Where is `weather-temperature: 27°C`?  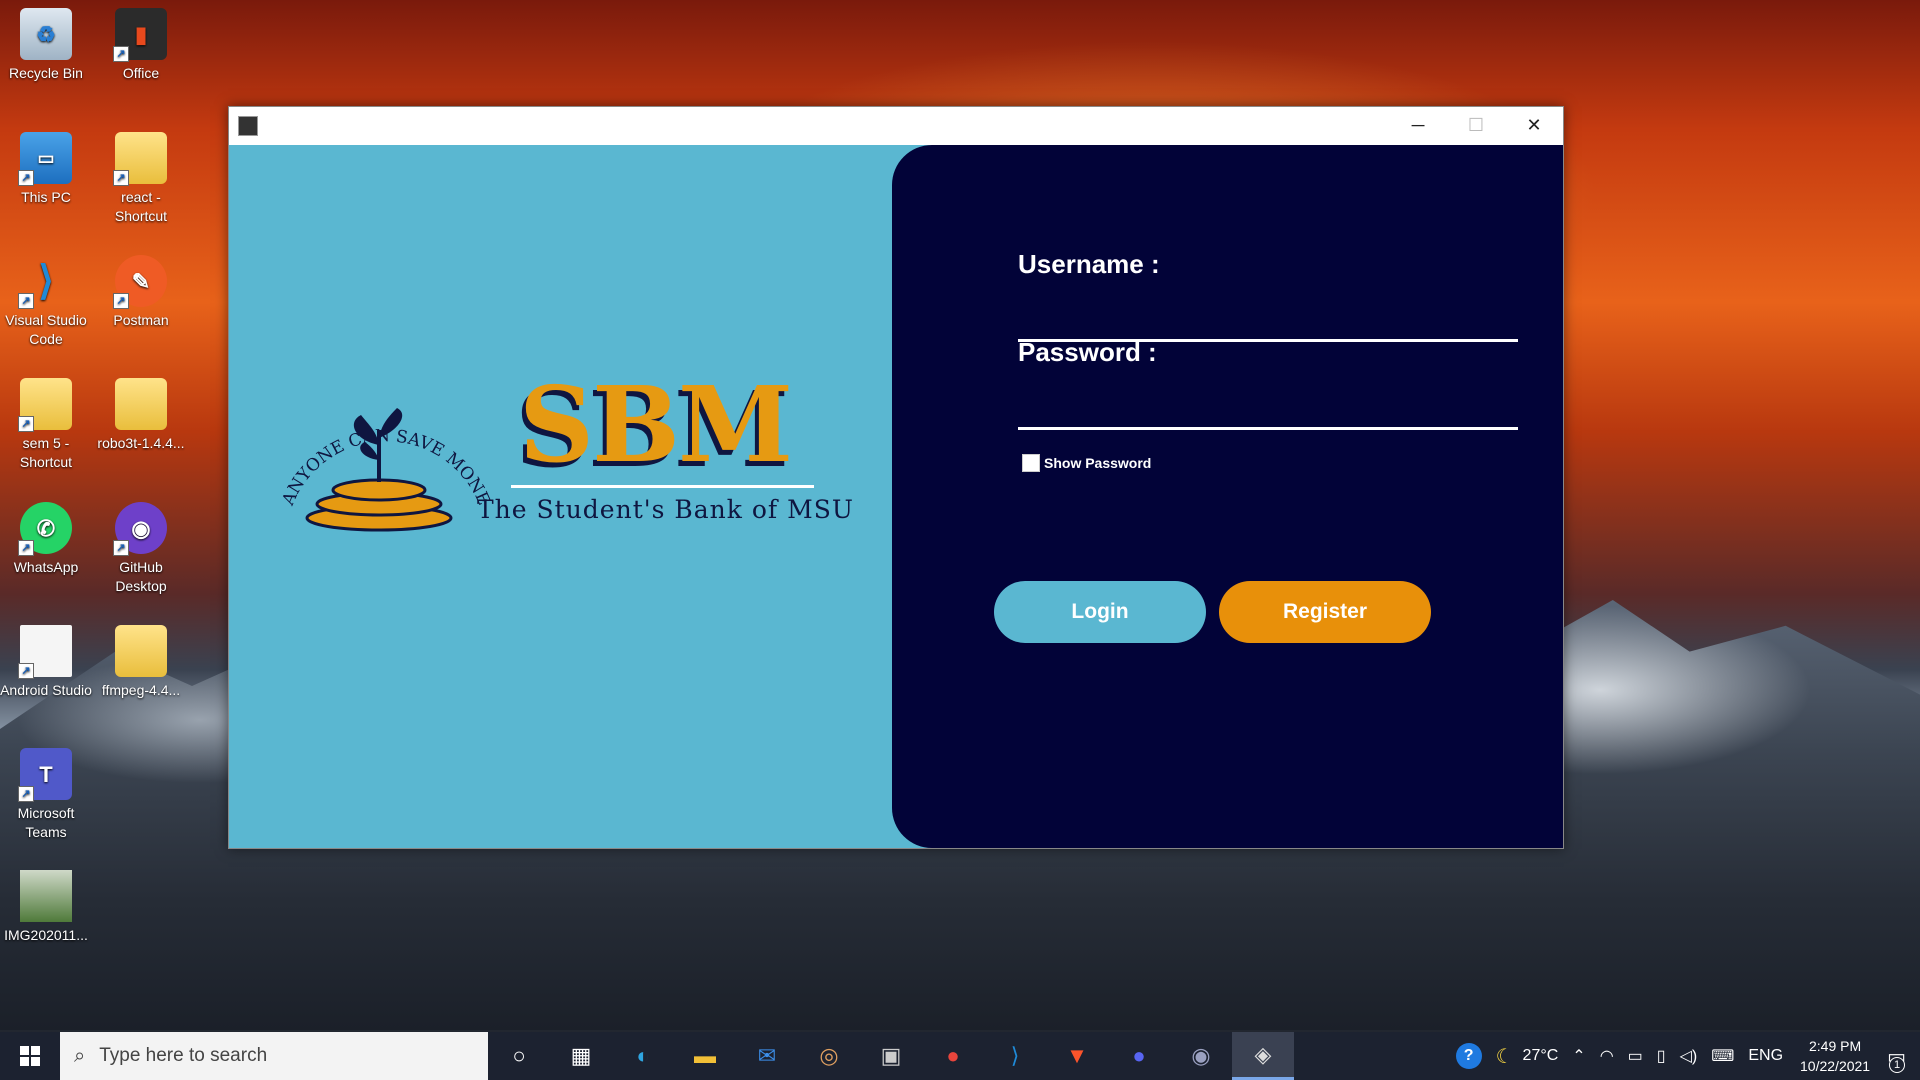
weather-temperature: 27°C is located at coordinates (1541, 1056).